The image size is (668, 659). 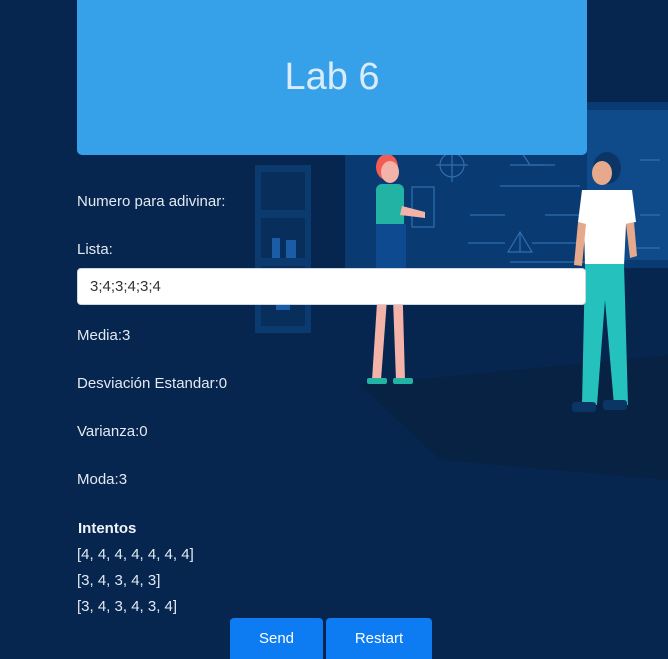 I want to click on page-title: Lab 6, so click(x=332, y=77).